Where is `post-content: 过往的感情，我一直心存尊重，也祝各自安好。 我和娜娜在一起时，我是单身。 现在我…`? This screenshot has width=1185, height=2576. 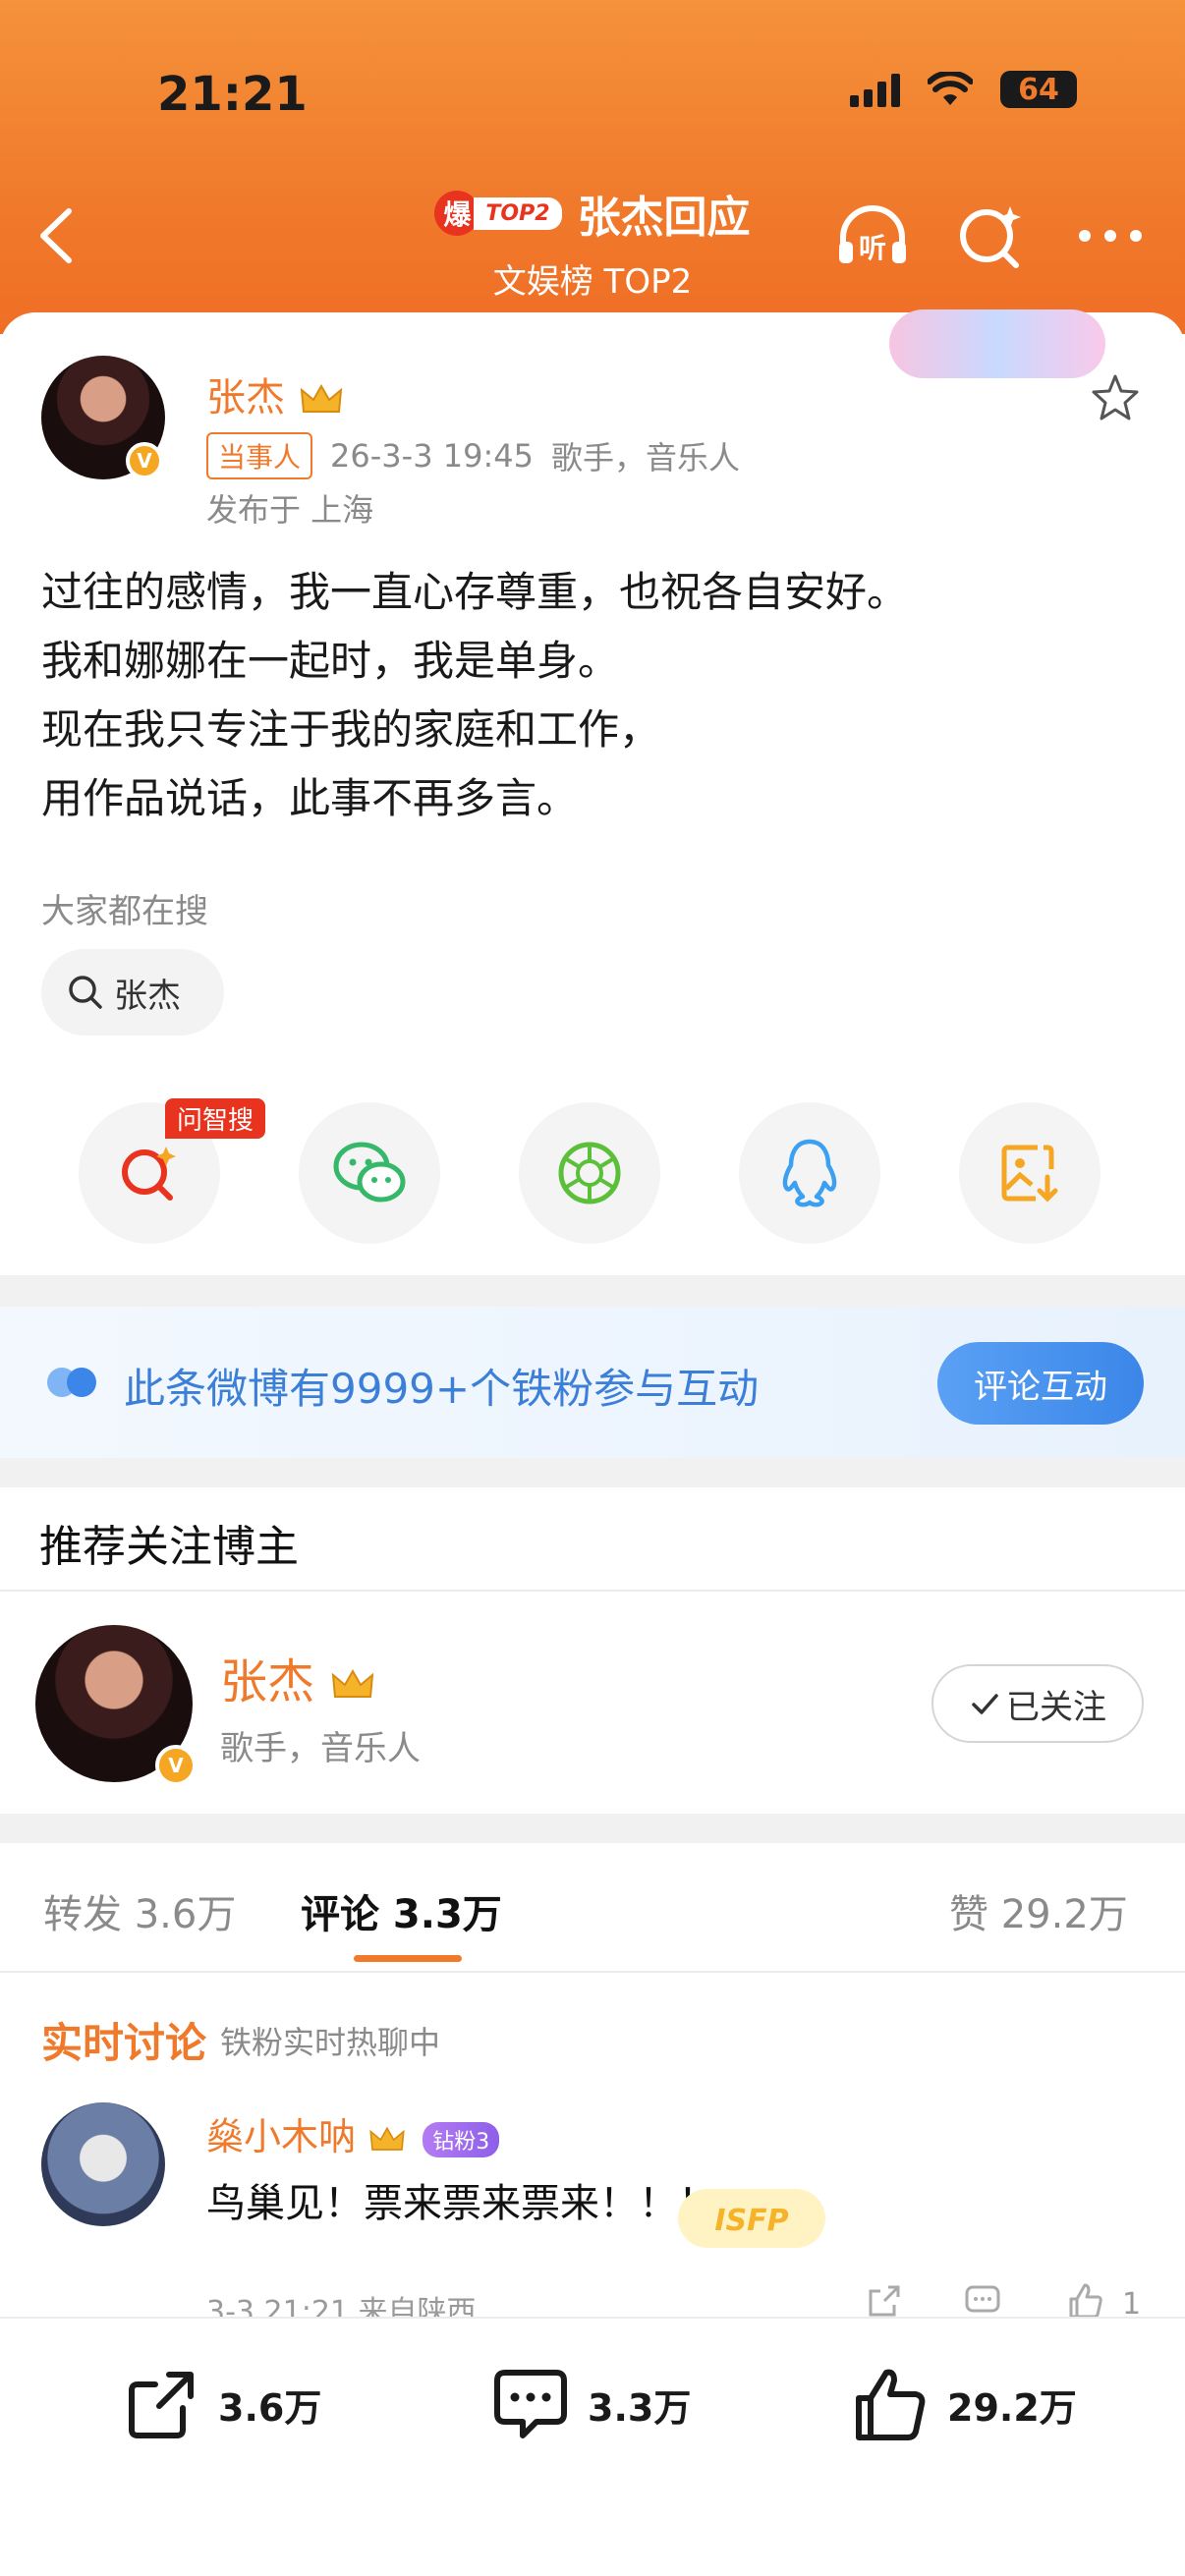 post-content: 过往的感情，我一直心存尊重，也祝各自安好。 我和娜娜在一起时，我是单身。 现在我… is located at coordinates (475, 695).